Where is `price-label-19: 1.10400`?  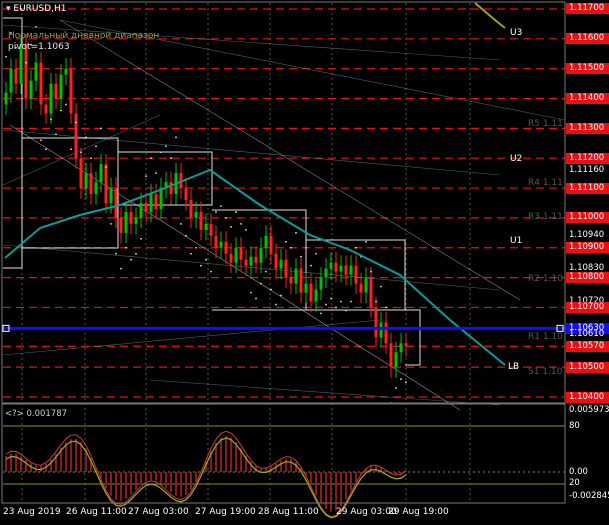 price-label-19: 1.10400 is located at coordinates (587, 397).